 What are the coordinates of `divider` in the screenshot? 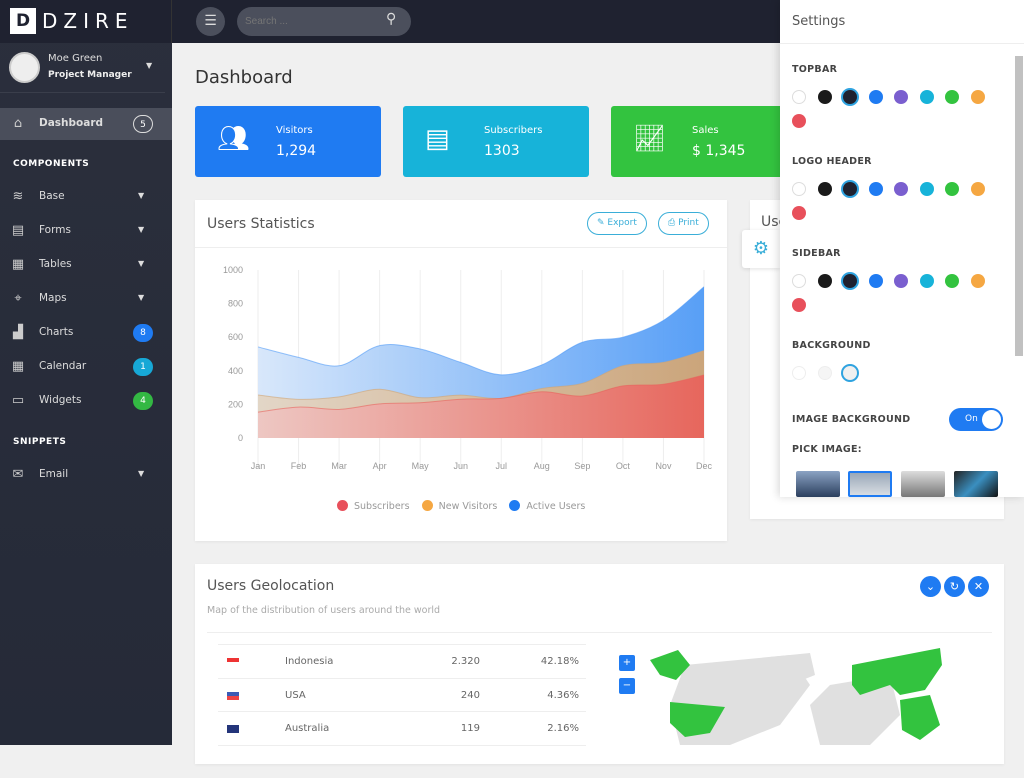 It's located at (599, 632).